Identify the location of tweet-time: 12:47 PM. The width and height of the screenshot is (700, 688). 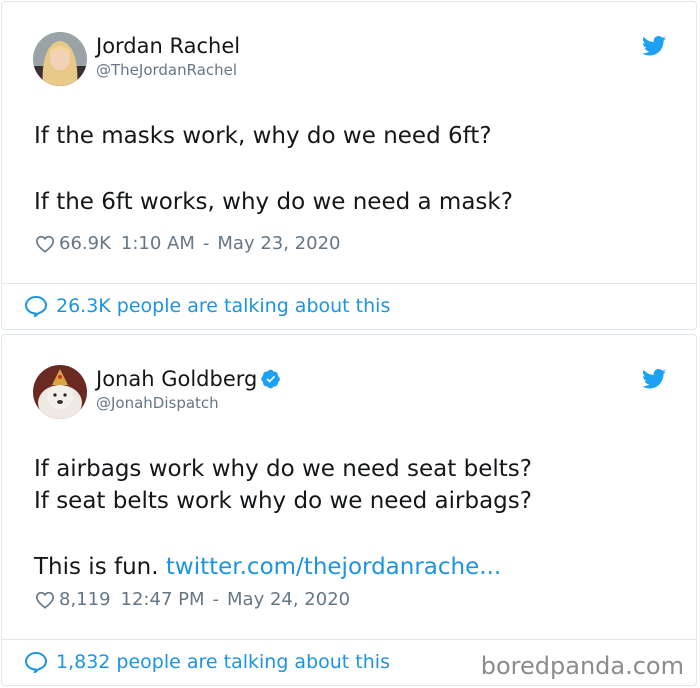
(163, 599).